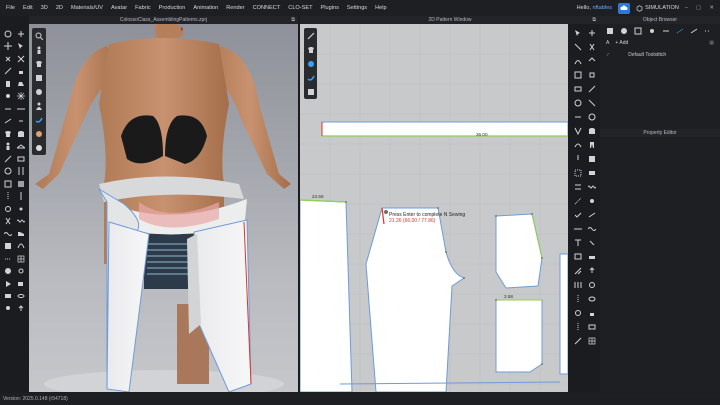  I want to click on menu-animation: Animation, so click(205, 8).